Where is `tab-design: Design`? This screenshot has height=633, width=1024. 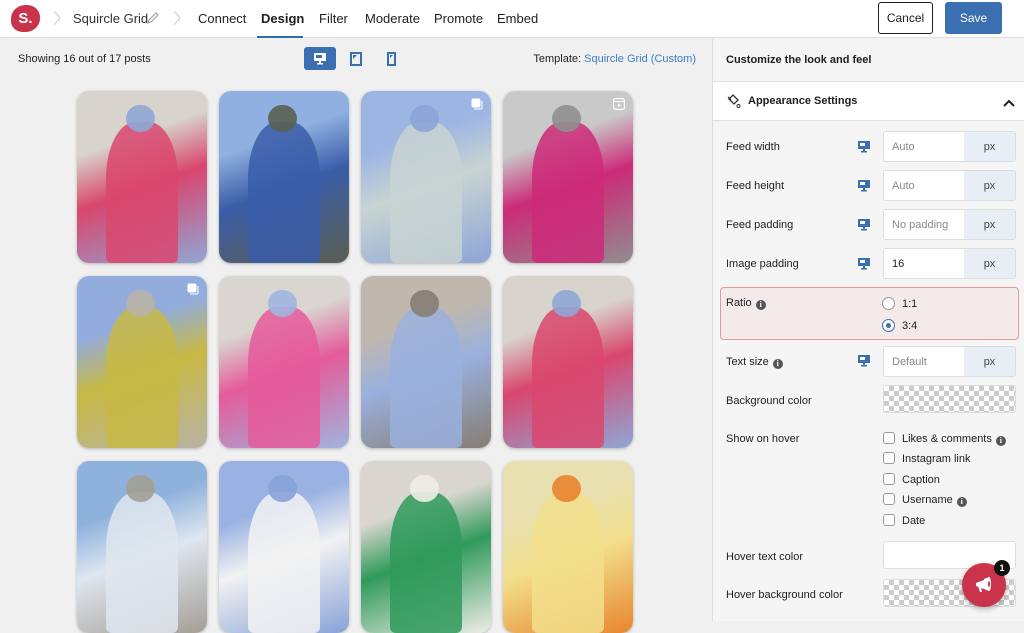
tab-design: Design is located at coordinates (282, 18).